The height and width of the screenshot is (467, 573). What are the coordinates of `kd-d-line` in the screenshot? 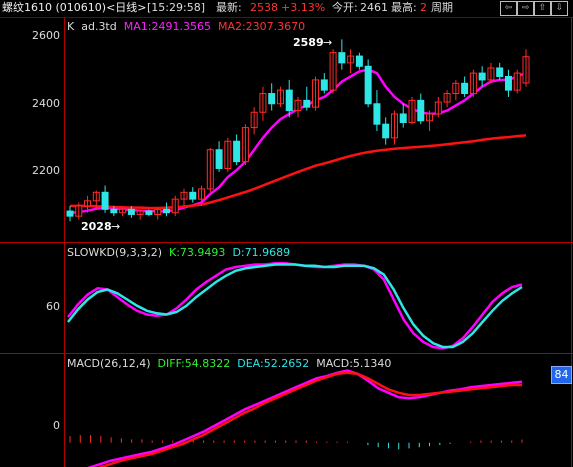 It's located at (295, 306).